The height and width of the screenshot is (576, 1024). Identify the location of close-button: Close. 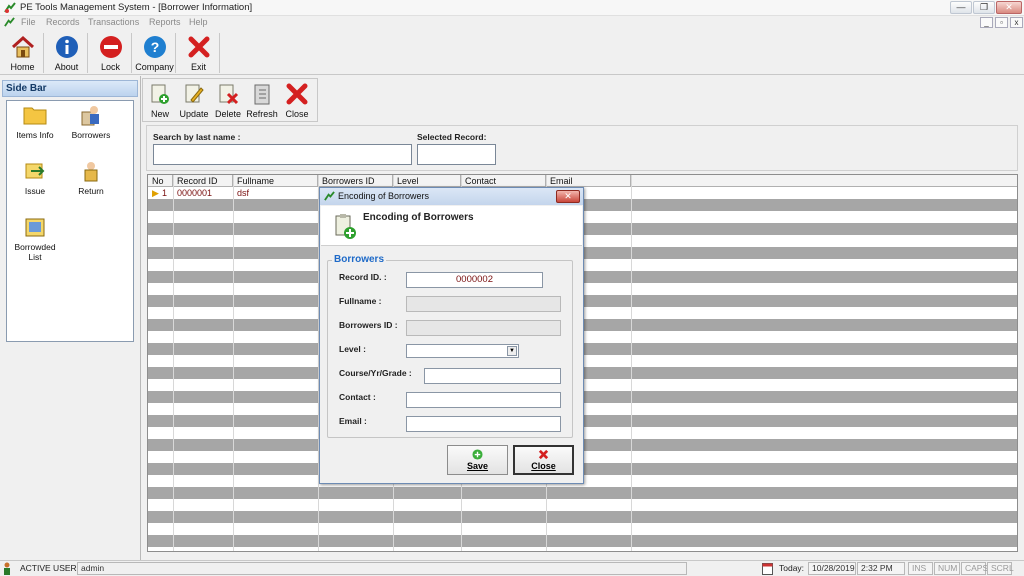
(543, 460).